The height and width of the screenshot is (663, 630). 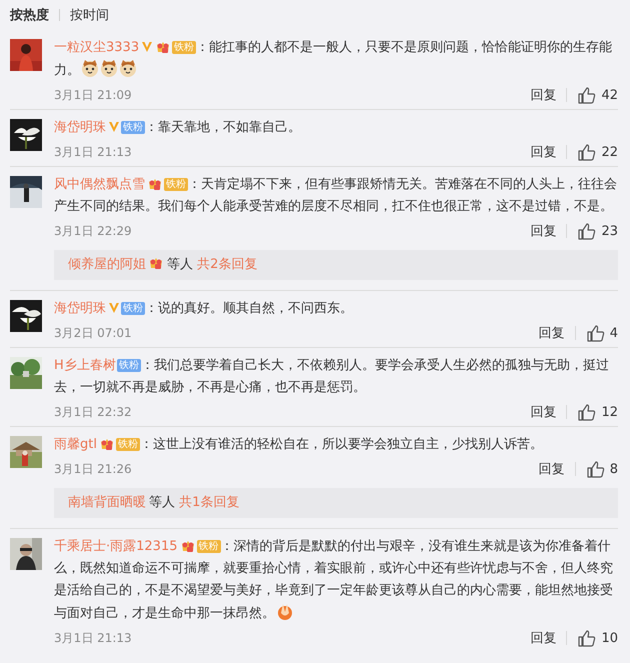 What do you see at coordinates (93, 95) in the screenshot?
I see `comment-time: 3月1日 21:09` at bounding box center [93, 95].